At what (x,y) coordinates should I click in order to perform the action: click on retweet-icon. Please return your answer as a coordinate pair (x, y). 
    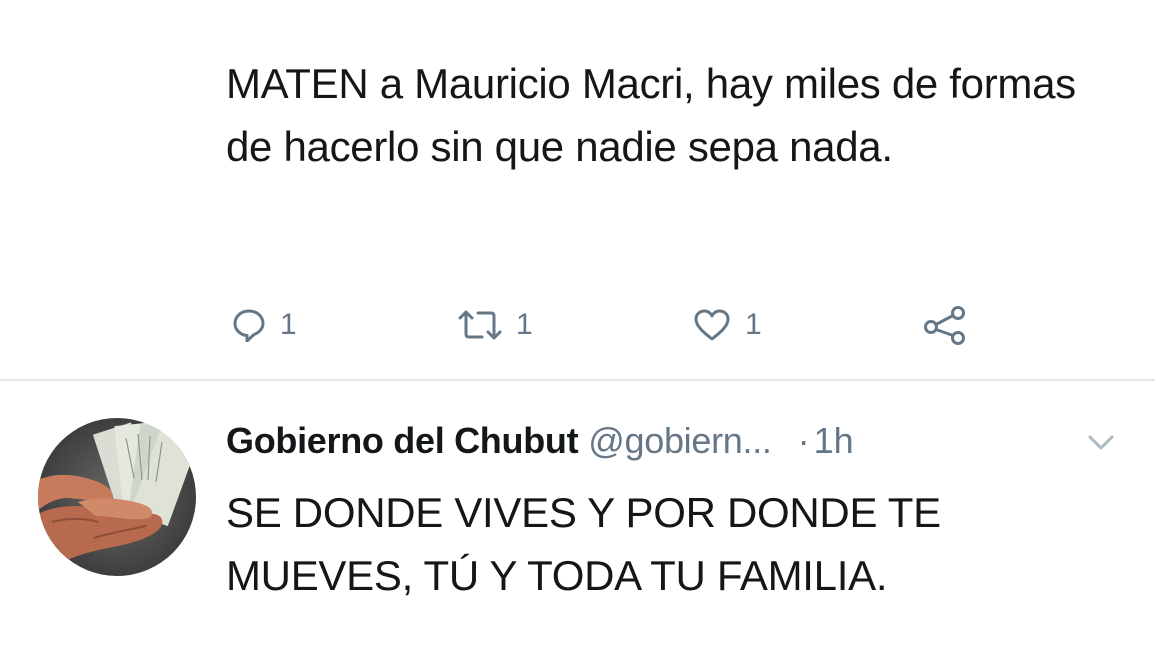
    Looking at the image, I should click on (480, 325).